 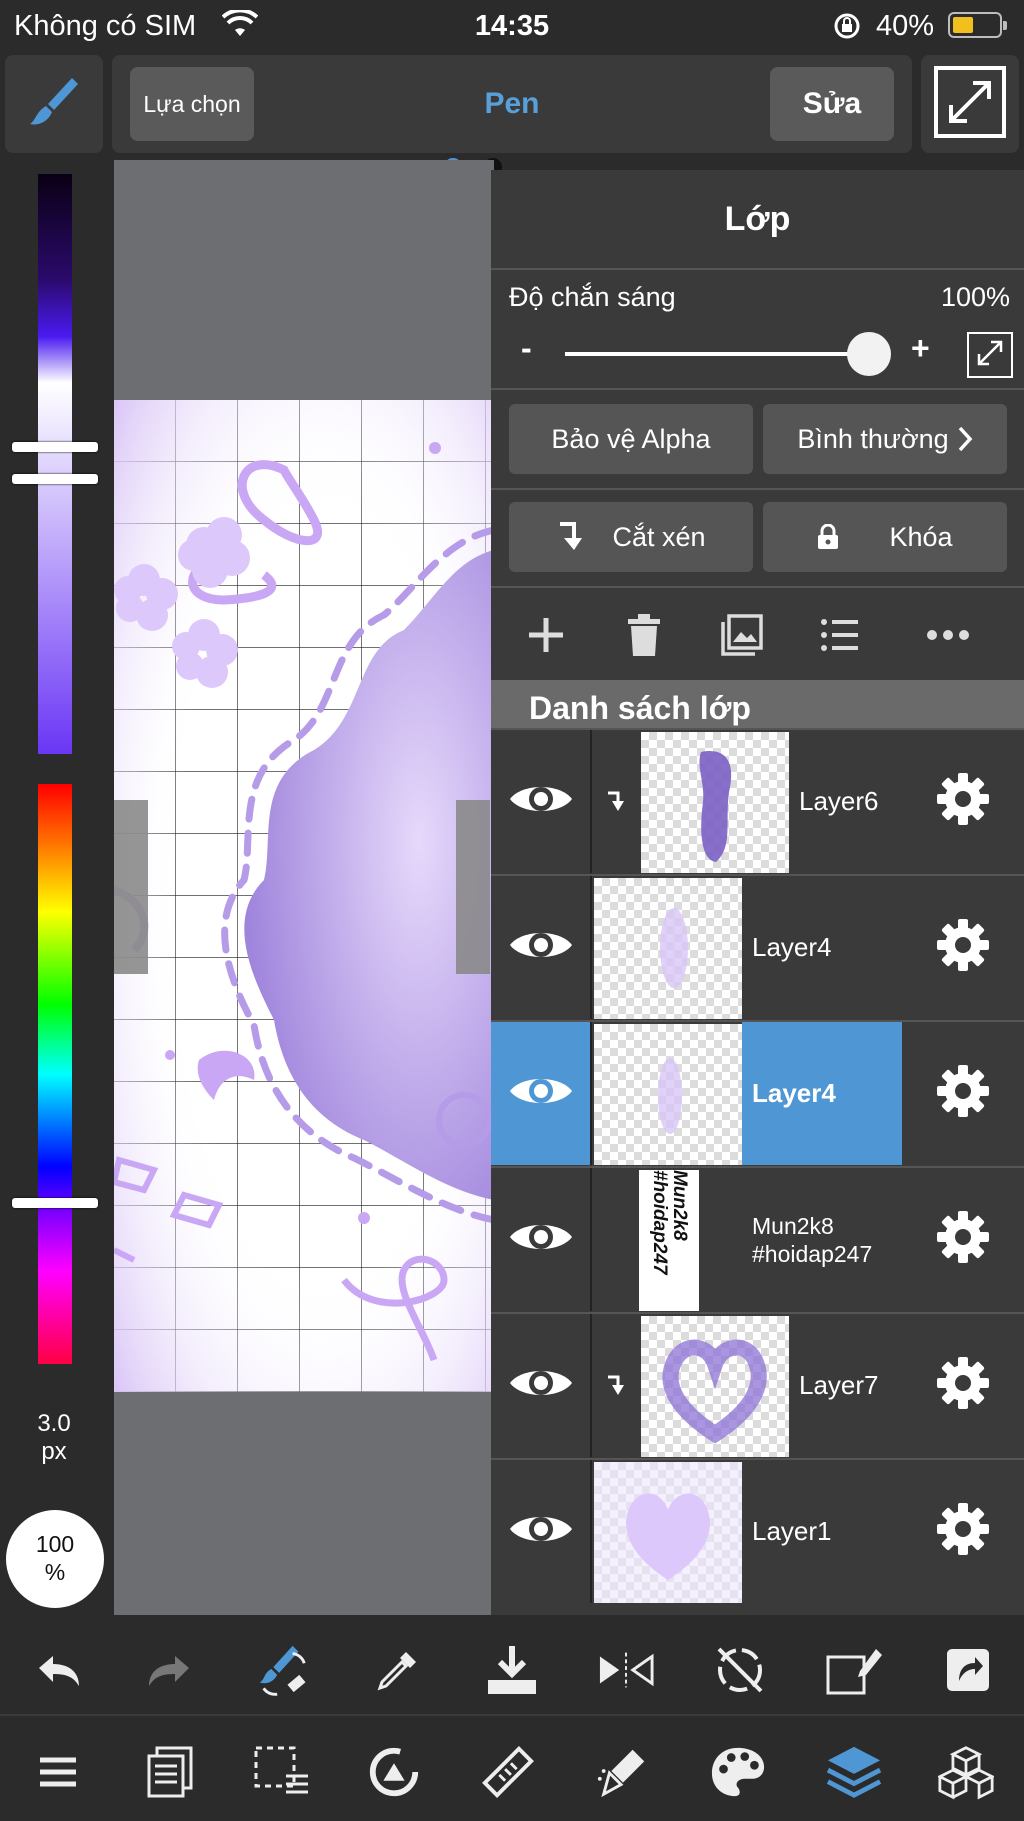 What do you see at coordinates (394, 1772) in the screenshot?
I see `rotate-canvas-icon` at bounding box center [394, 1772].